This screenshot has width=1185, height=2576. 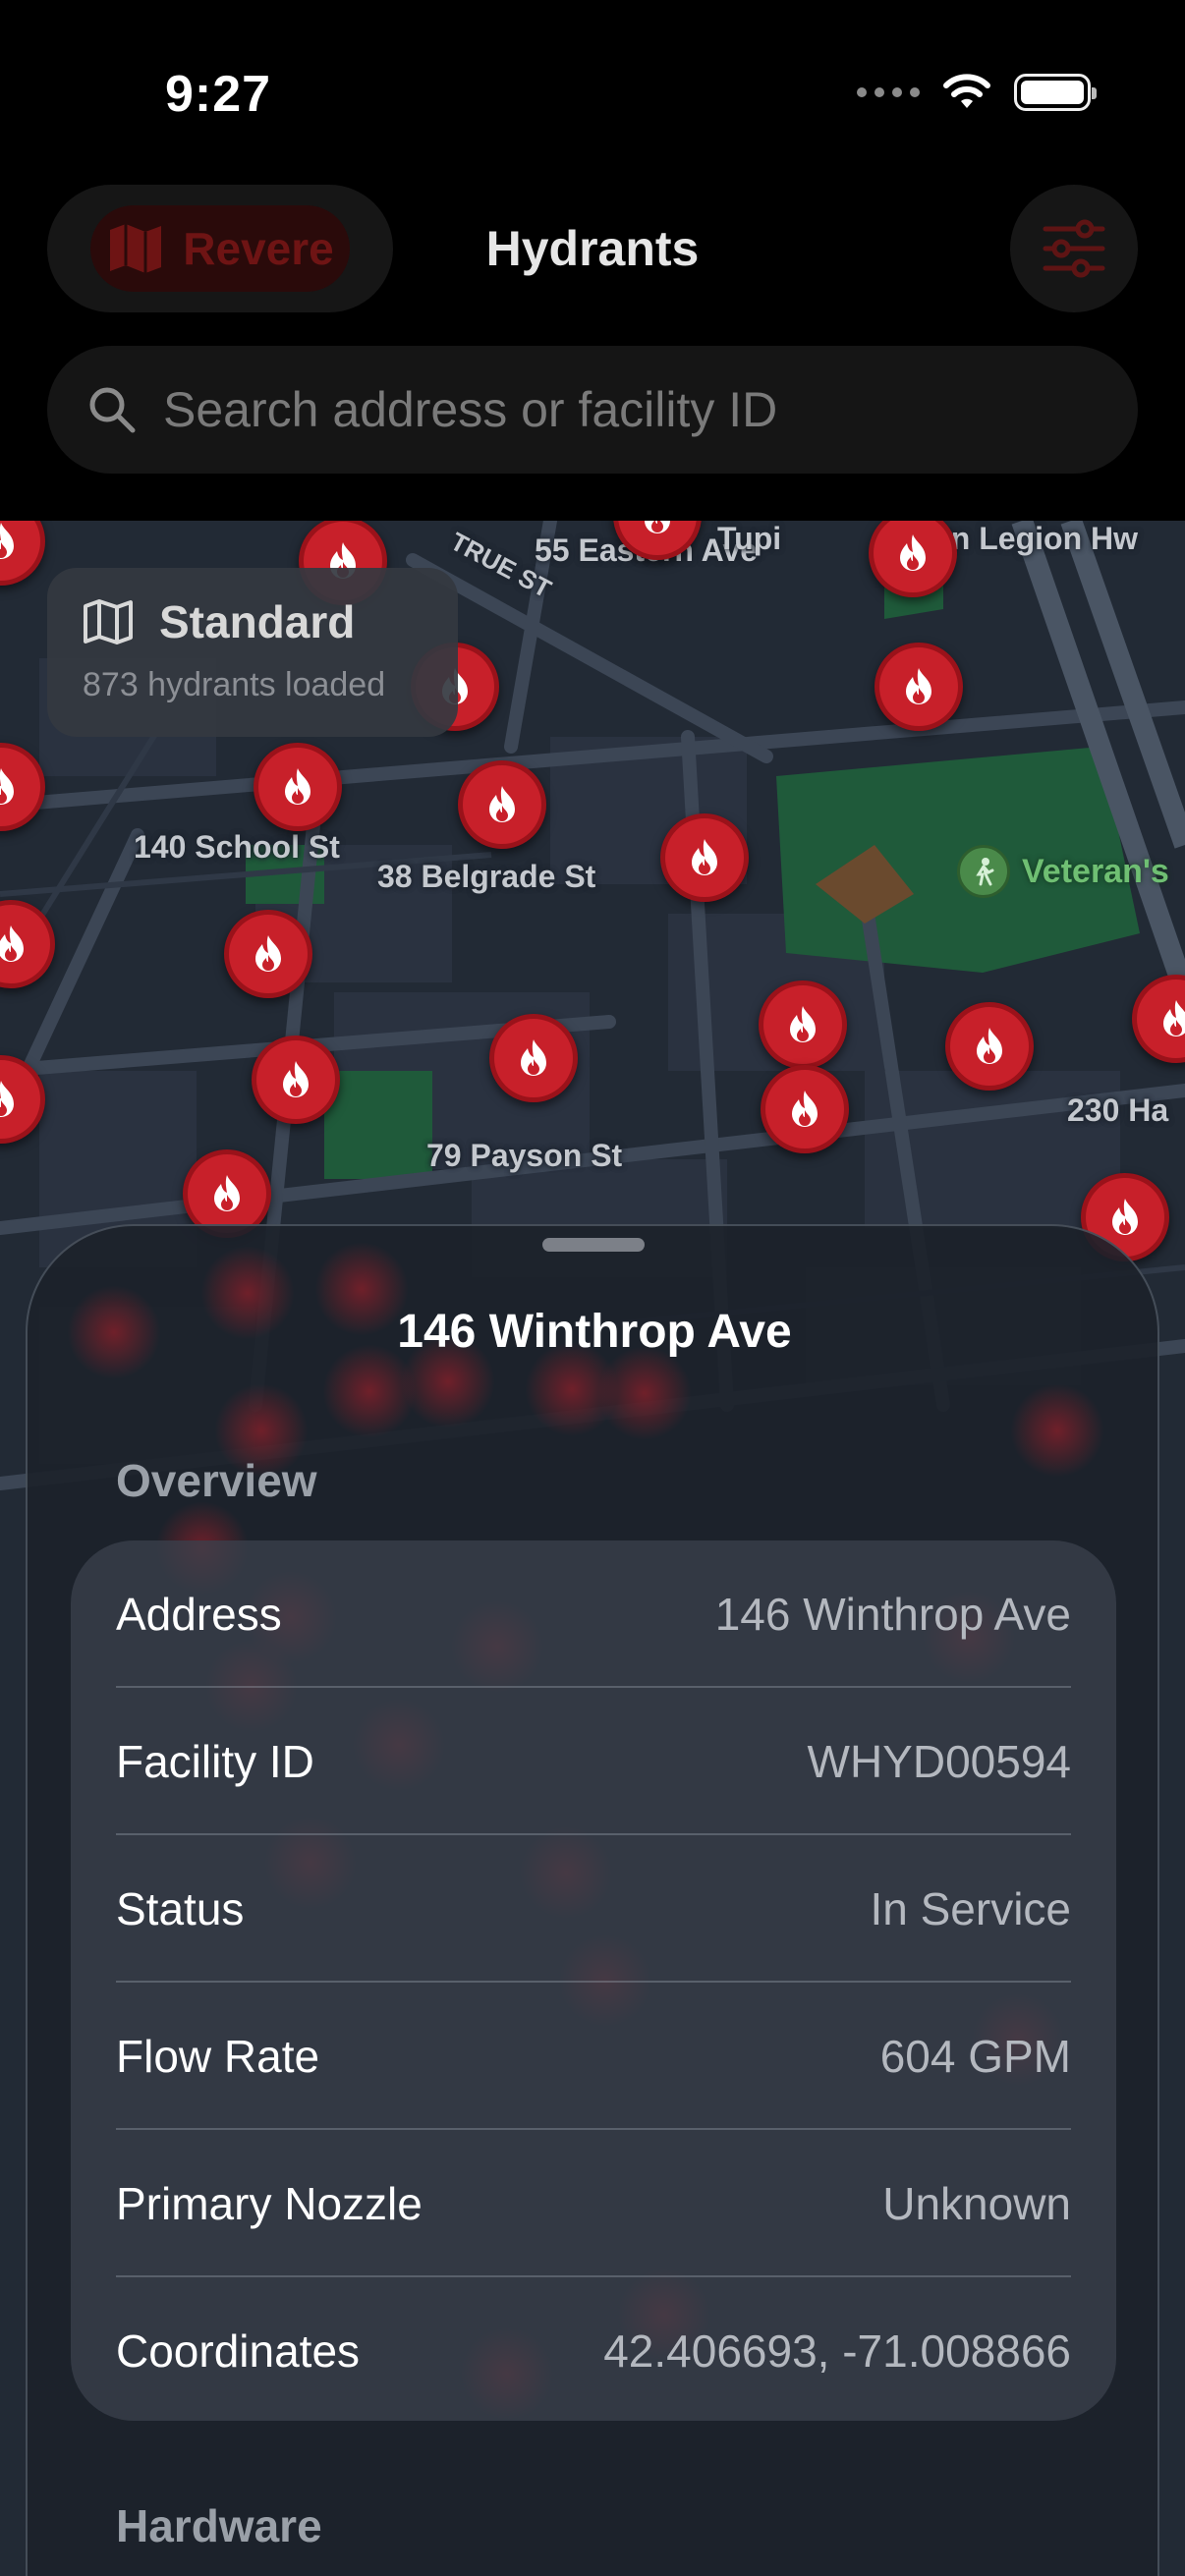 I want to click on street-label: 230 Ha, so click(x=1118, y=1110).